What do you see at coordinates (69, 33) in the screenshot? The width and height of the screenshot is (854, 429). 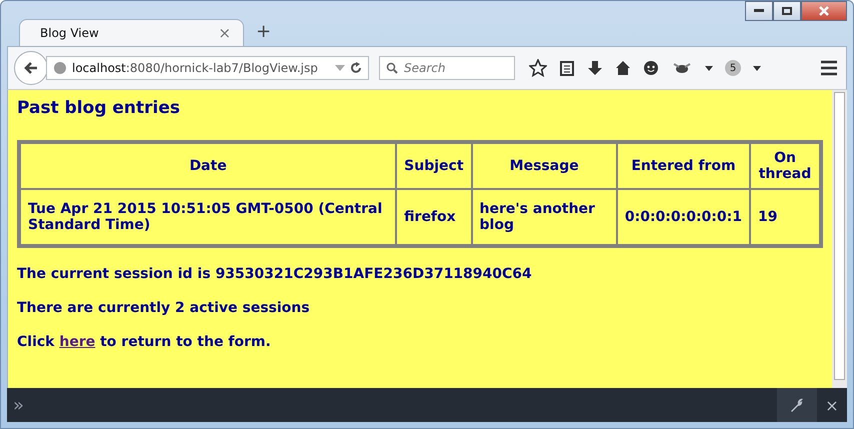 I see `tab-title: Blog View` at bounding box center [69, 33].